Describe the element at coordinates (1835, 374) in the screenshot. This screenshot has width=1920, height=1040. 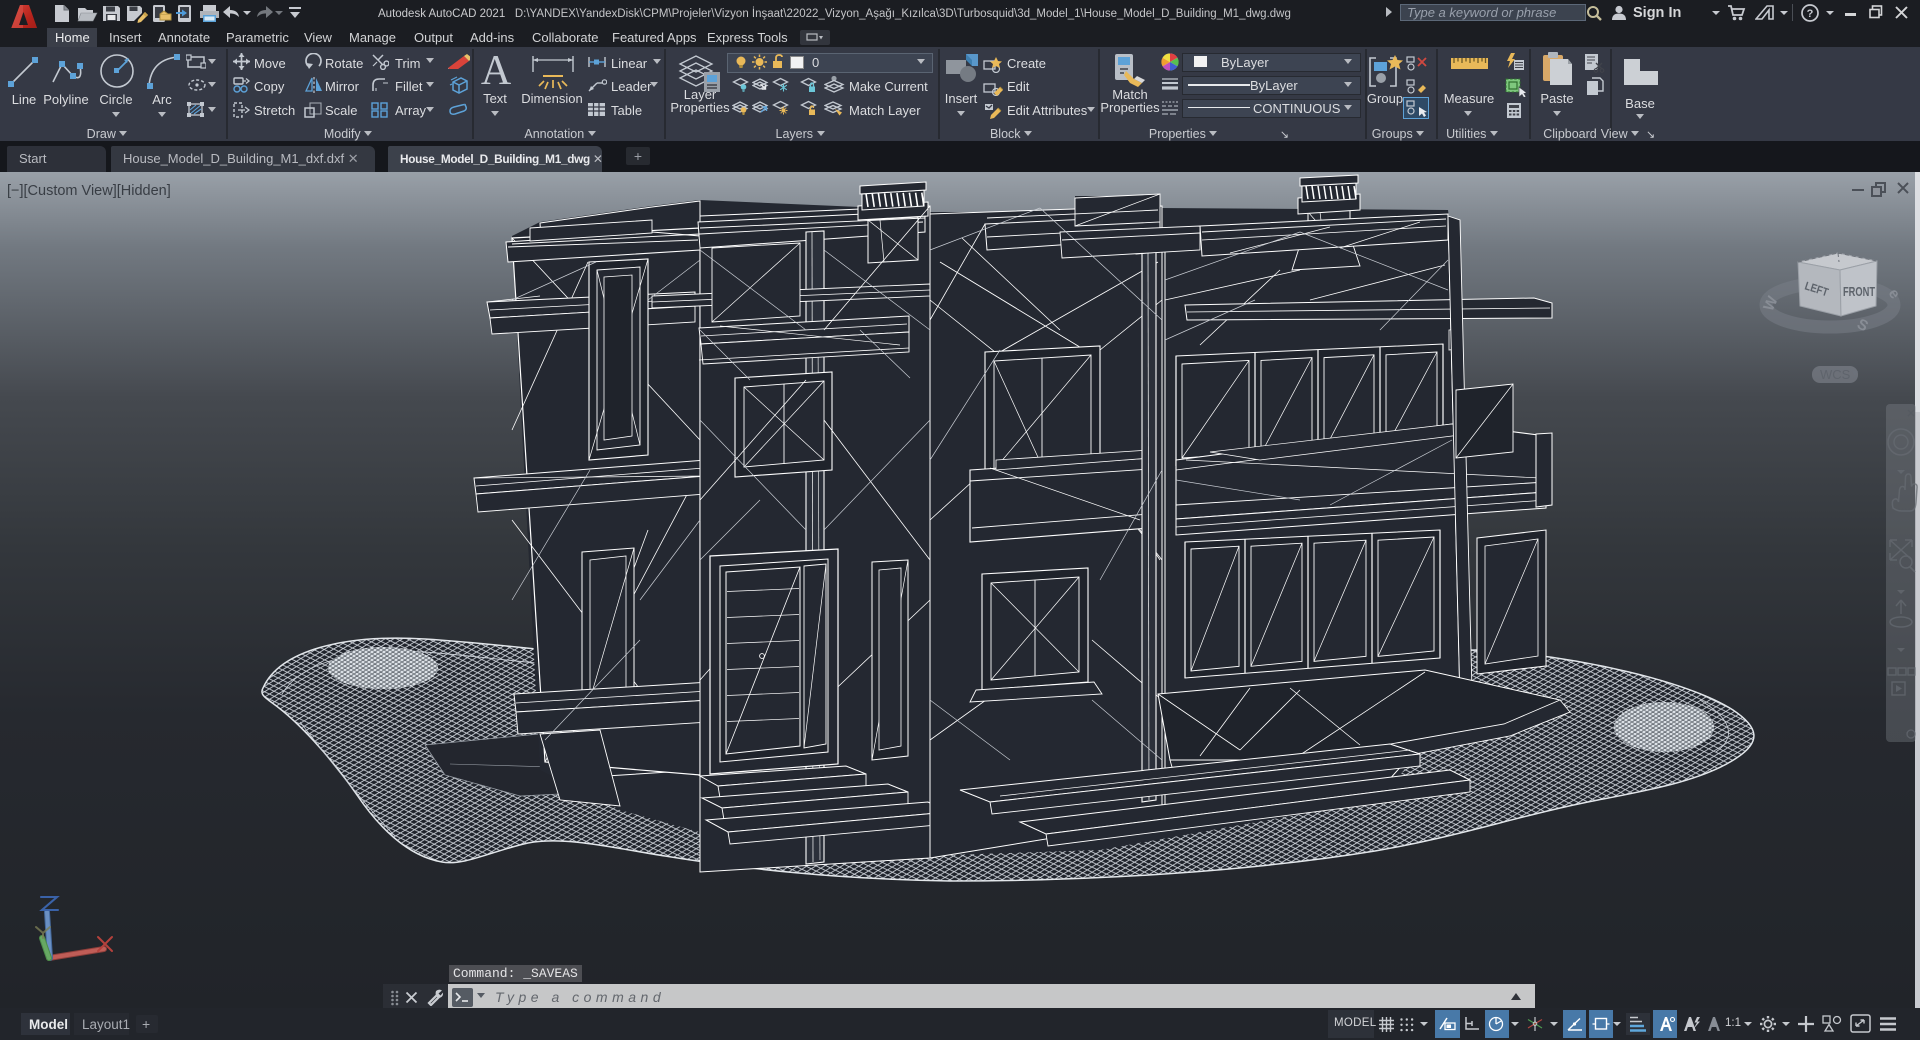
I see `svg-text: WCS` at that location.